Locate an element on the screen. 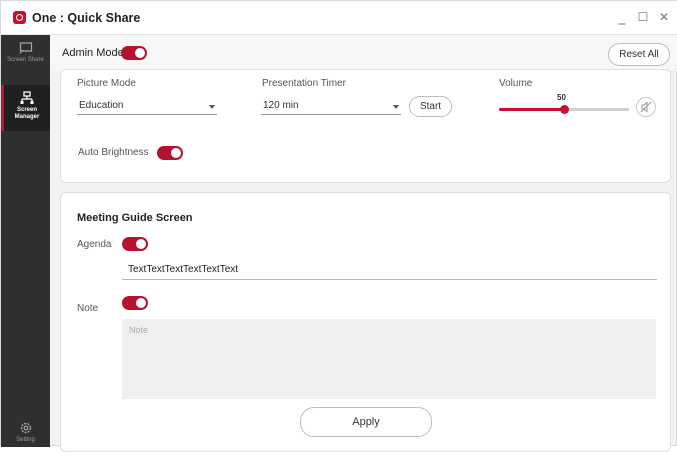 This screenshot has width=677, height=452. volume-slider-thumb is located at coordinates (564, 109).